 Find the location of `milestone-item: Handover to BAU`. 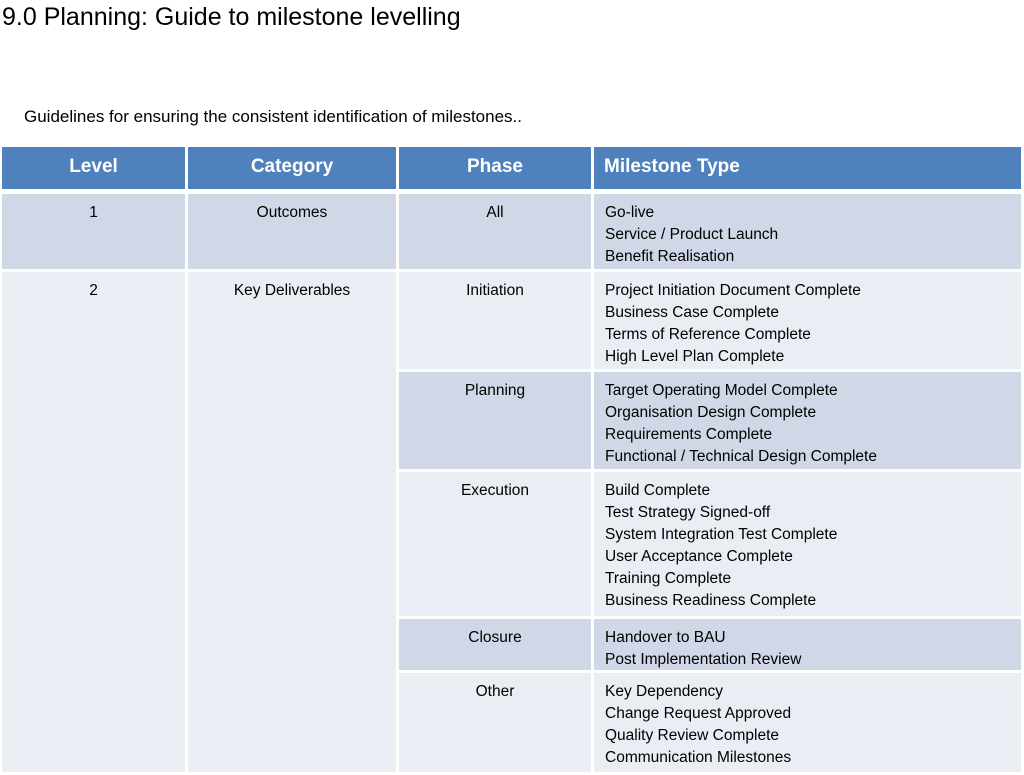

milestone-item: Handover to BAU is located at coordinates (665, 637).